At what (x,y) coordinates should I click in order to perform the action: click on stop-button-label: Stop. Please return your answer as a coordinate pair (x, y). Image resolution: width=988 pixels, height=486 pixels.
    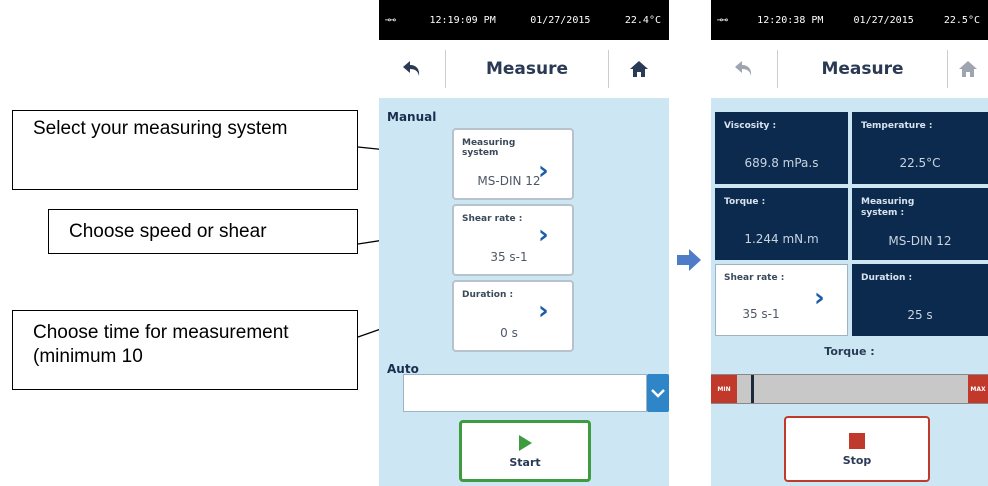
    Looking at the image, I should click on (857, 460).